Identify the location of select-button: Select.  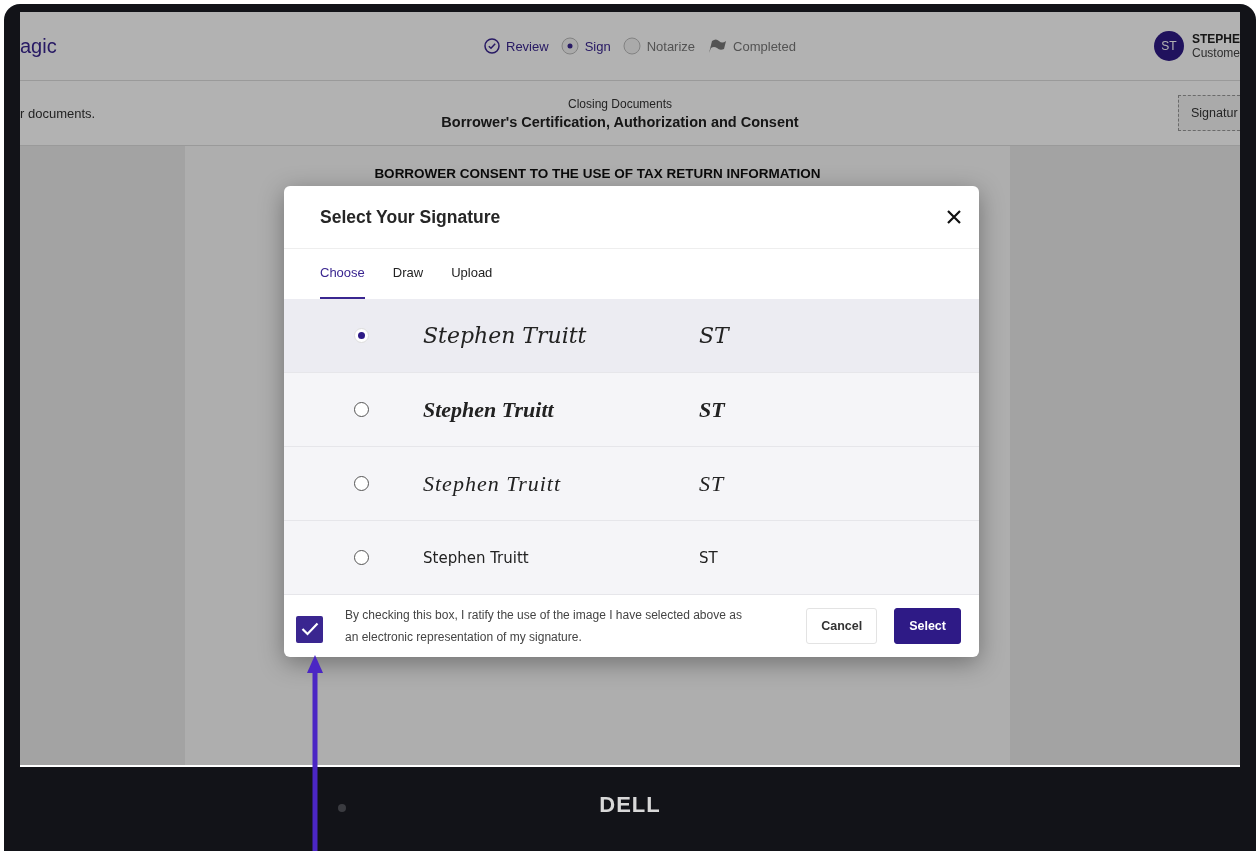
(927, 626).